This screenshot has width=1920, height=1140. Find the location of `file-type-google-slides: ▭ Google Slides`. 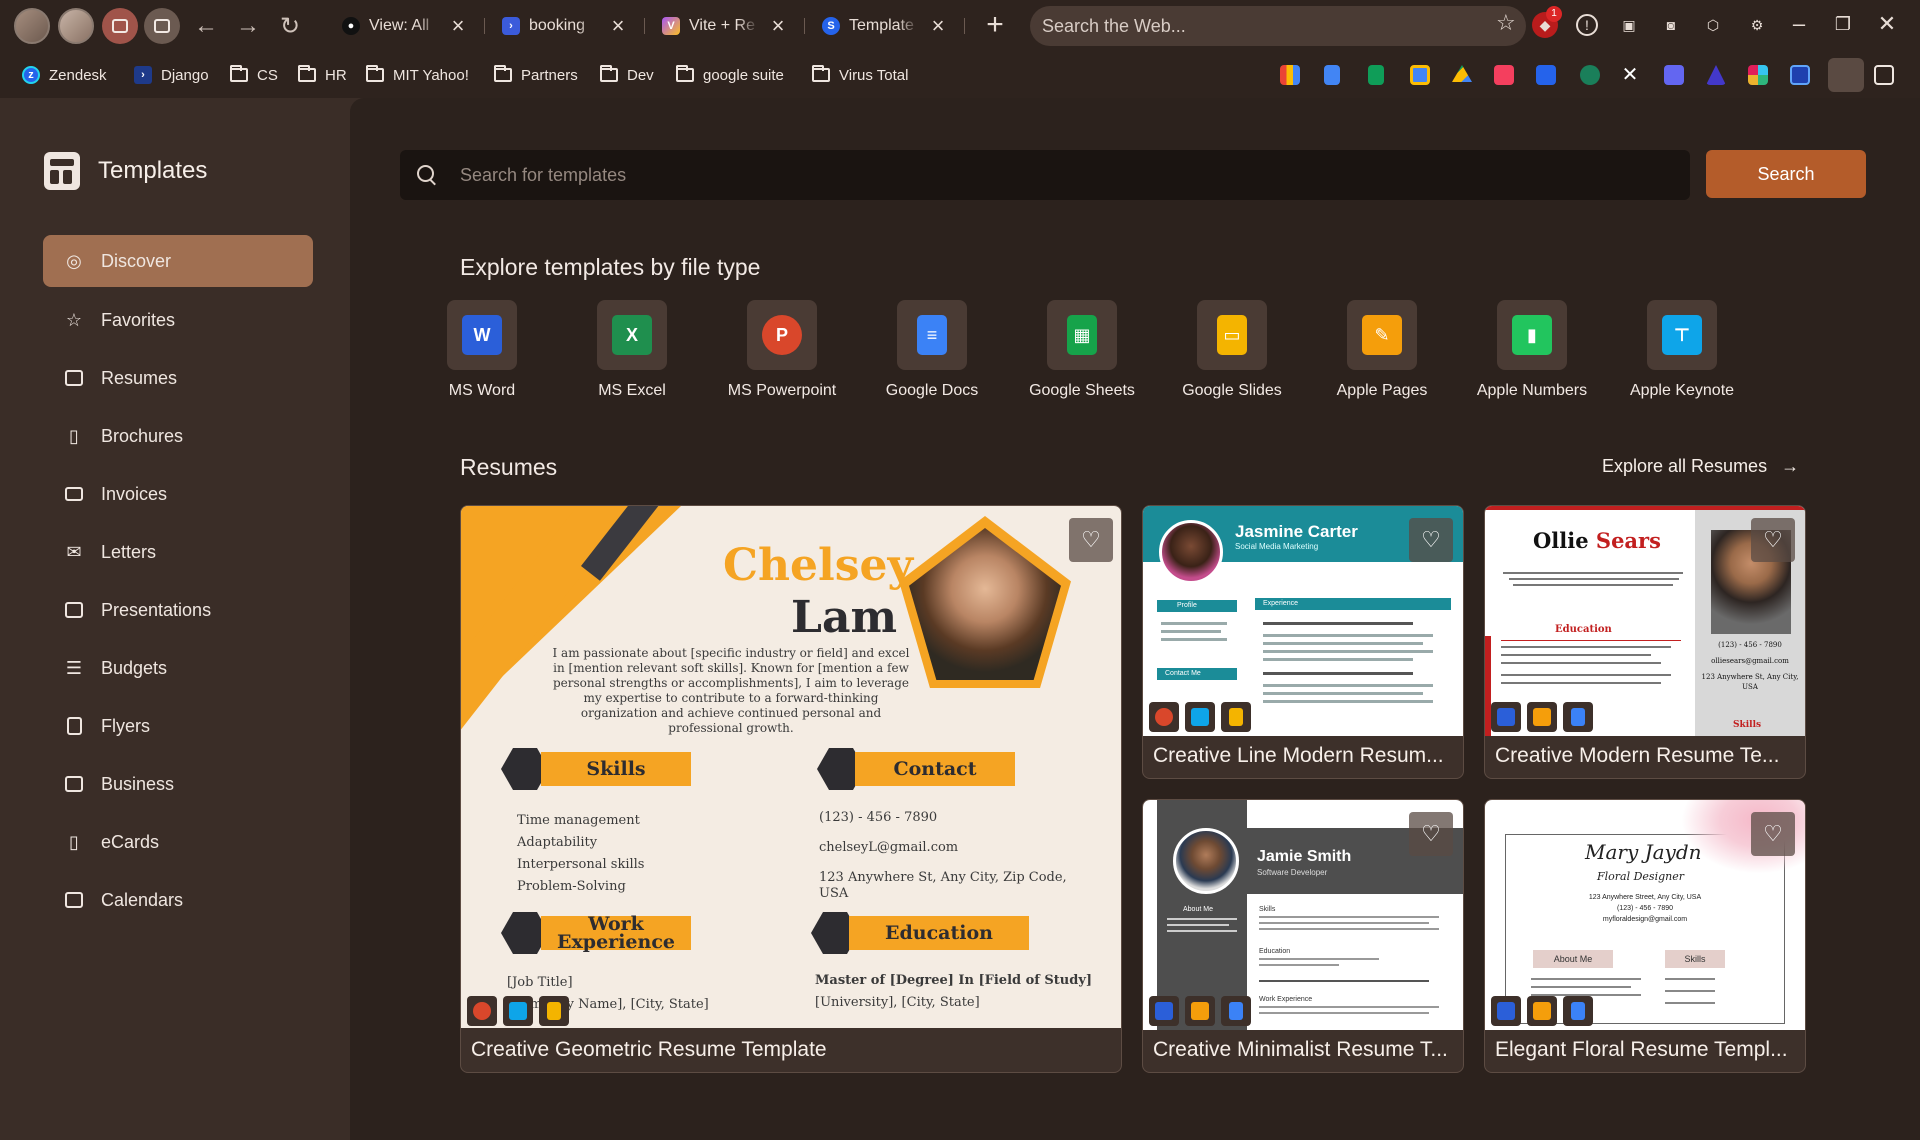

file-type-google-slides: ▭ Google Slides is located at coordinates (1232, 350).